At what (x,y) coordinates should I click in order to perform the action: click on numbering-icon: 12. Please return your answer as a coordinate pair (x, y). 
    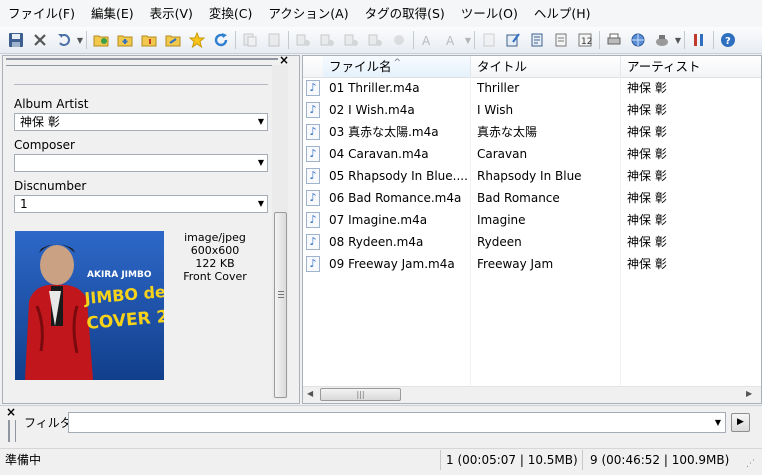
    Looking at the image, I should click on (585, 40).